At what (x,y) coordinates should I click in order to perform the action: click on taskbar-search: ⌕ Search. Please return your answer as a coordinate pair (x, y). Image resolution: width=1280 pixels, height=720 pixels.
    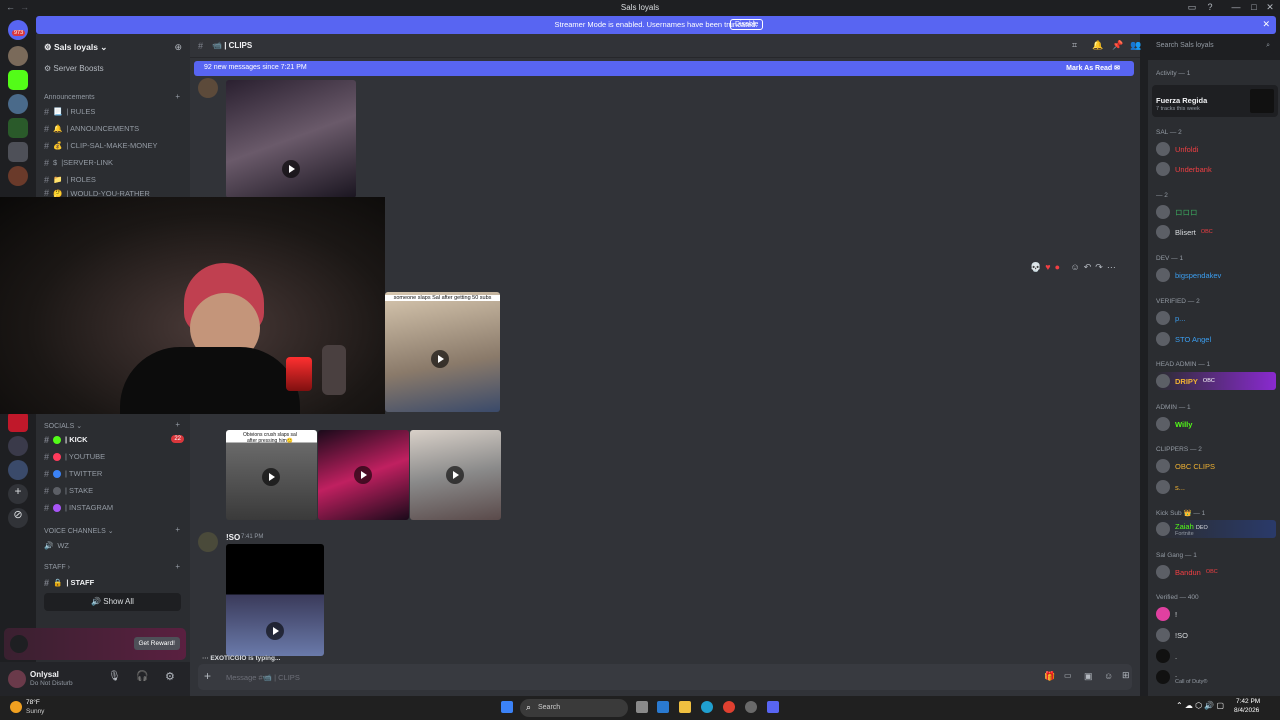
    Looking at the image, I should click on (574, 708).